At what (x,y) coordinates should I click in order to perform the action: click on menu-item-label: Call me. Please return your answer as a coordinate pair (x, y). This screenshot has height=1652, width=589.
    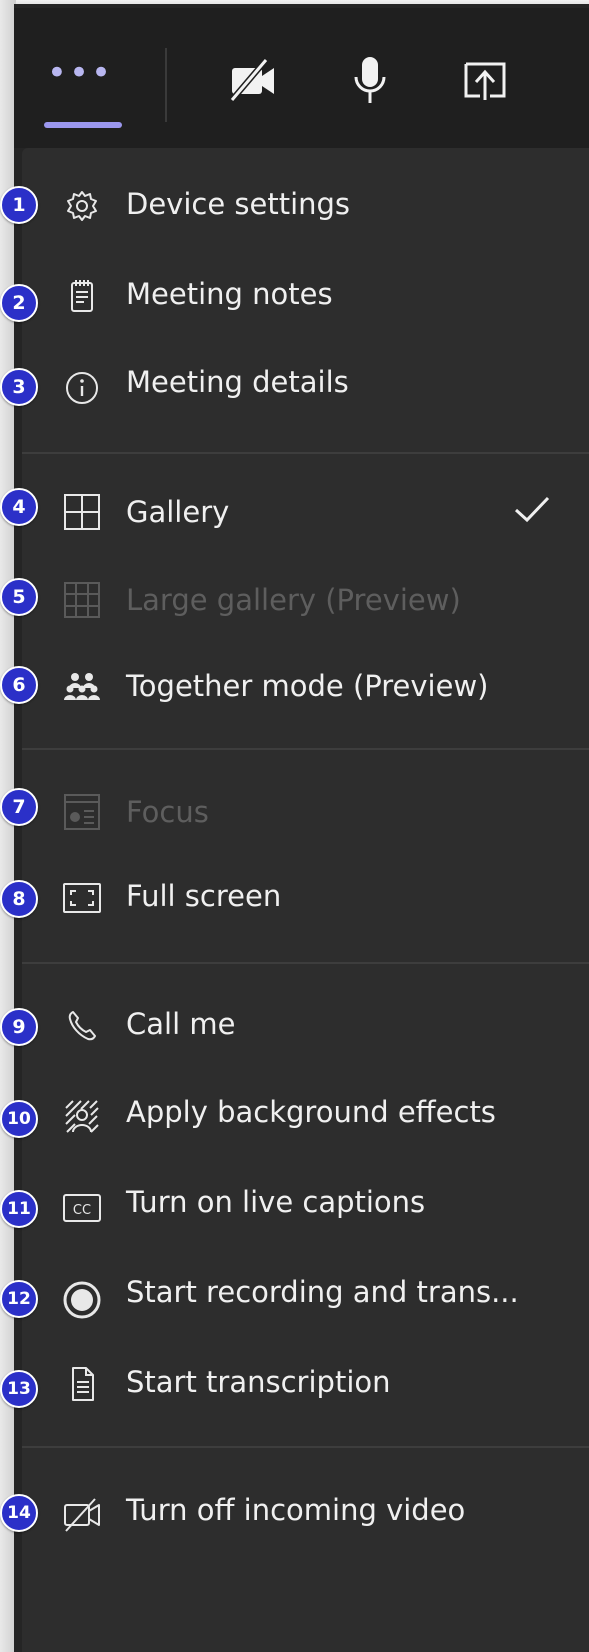
    Looking at the image, I should click on (181, 1024).